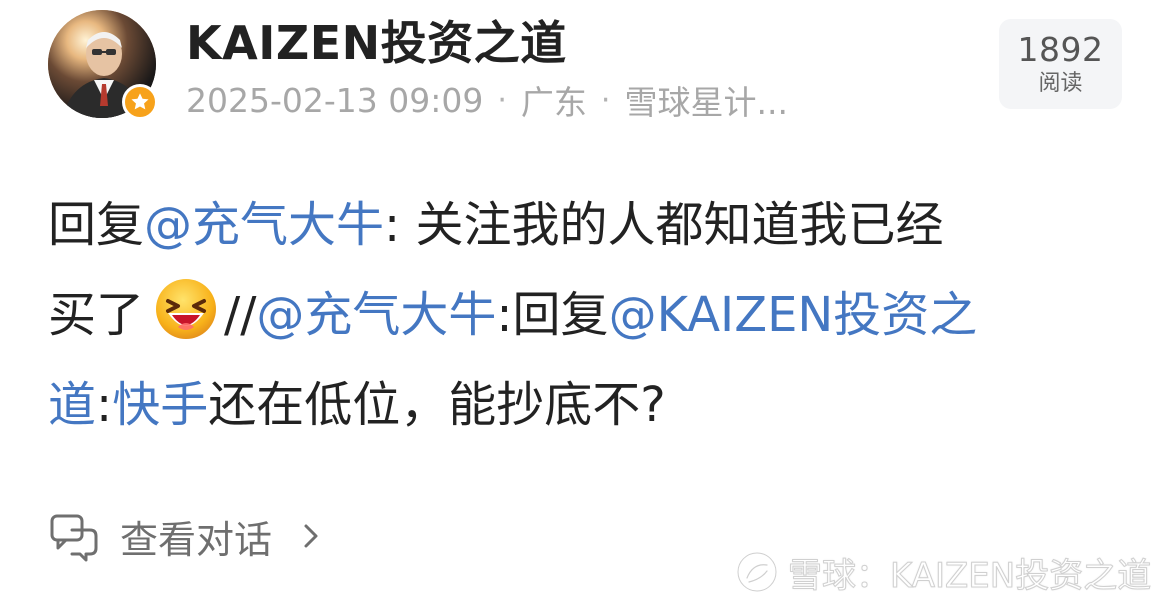 The image size is (1170, 606). What do you see at coordinates (186, 309) in the screenshot?
I see `grinning-squinting-face-icon` at bounding box center [186, 309].